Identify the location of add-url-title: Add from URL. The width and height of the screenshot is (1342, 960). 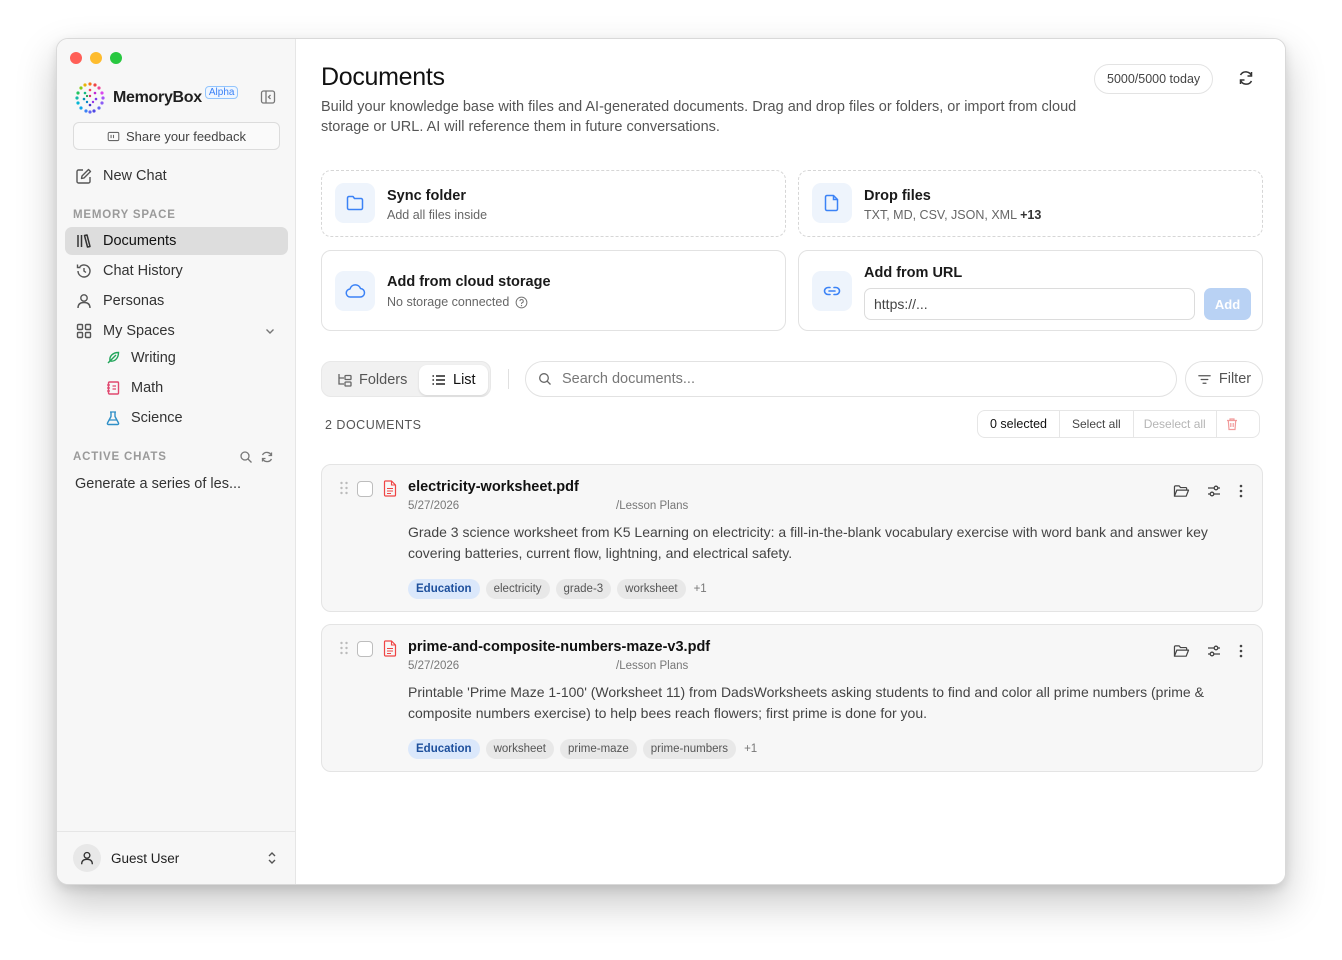
(913, 273).